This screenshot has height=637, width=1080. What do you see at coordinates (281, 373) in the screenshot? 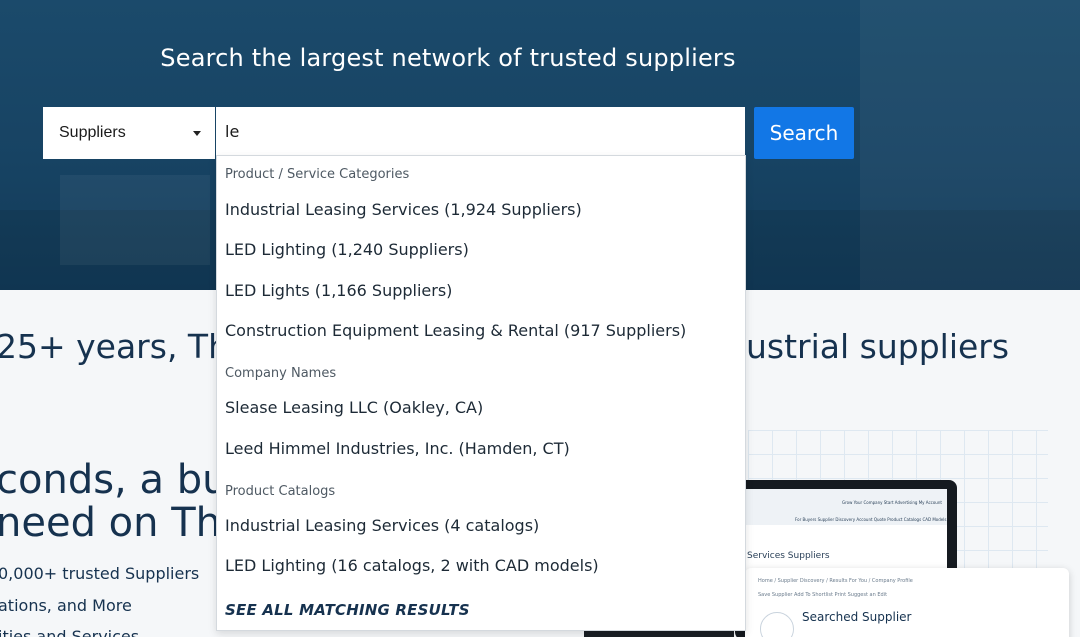
I see `section-heading-companies: Company Names` at bounding box center [281, 373].